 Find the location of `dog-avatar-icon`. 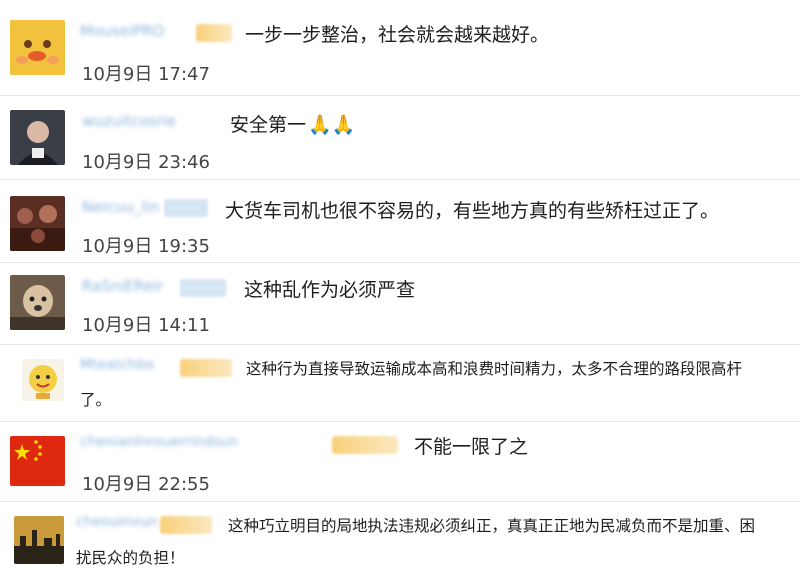

dog-avatar-icon is located at coordinates (37, 302).